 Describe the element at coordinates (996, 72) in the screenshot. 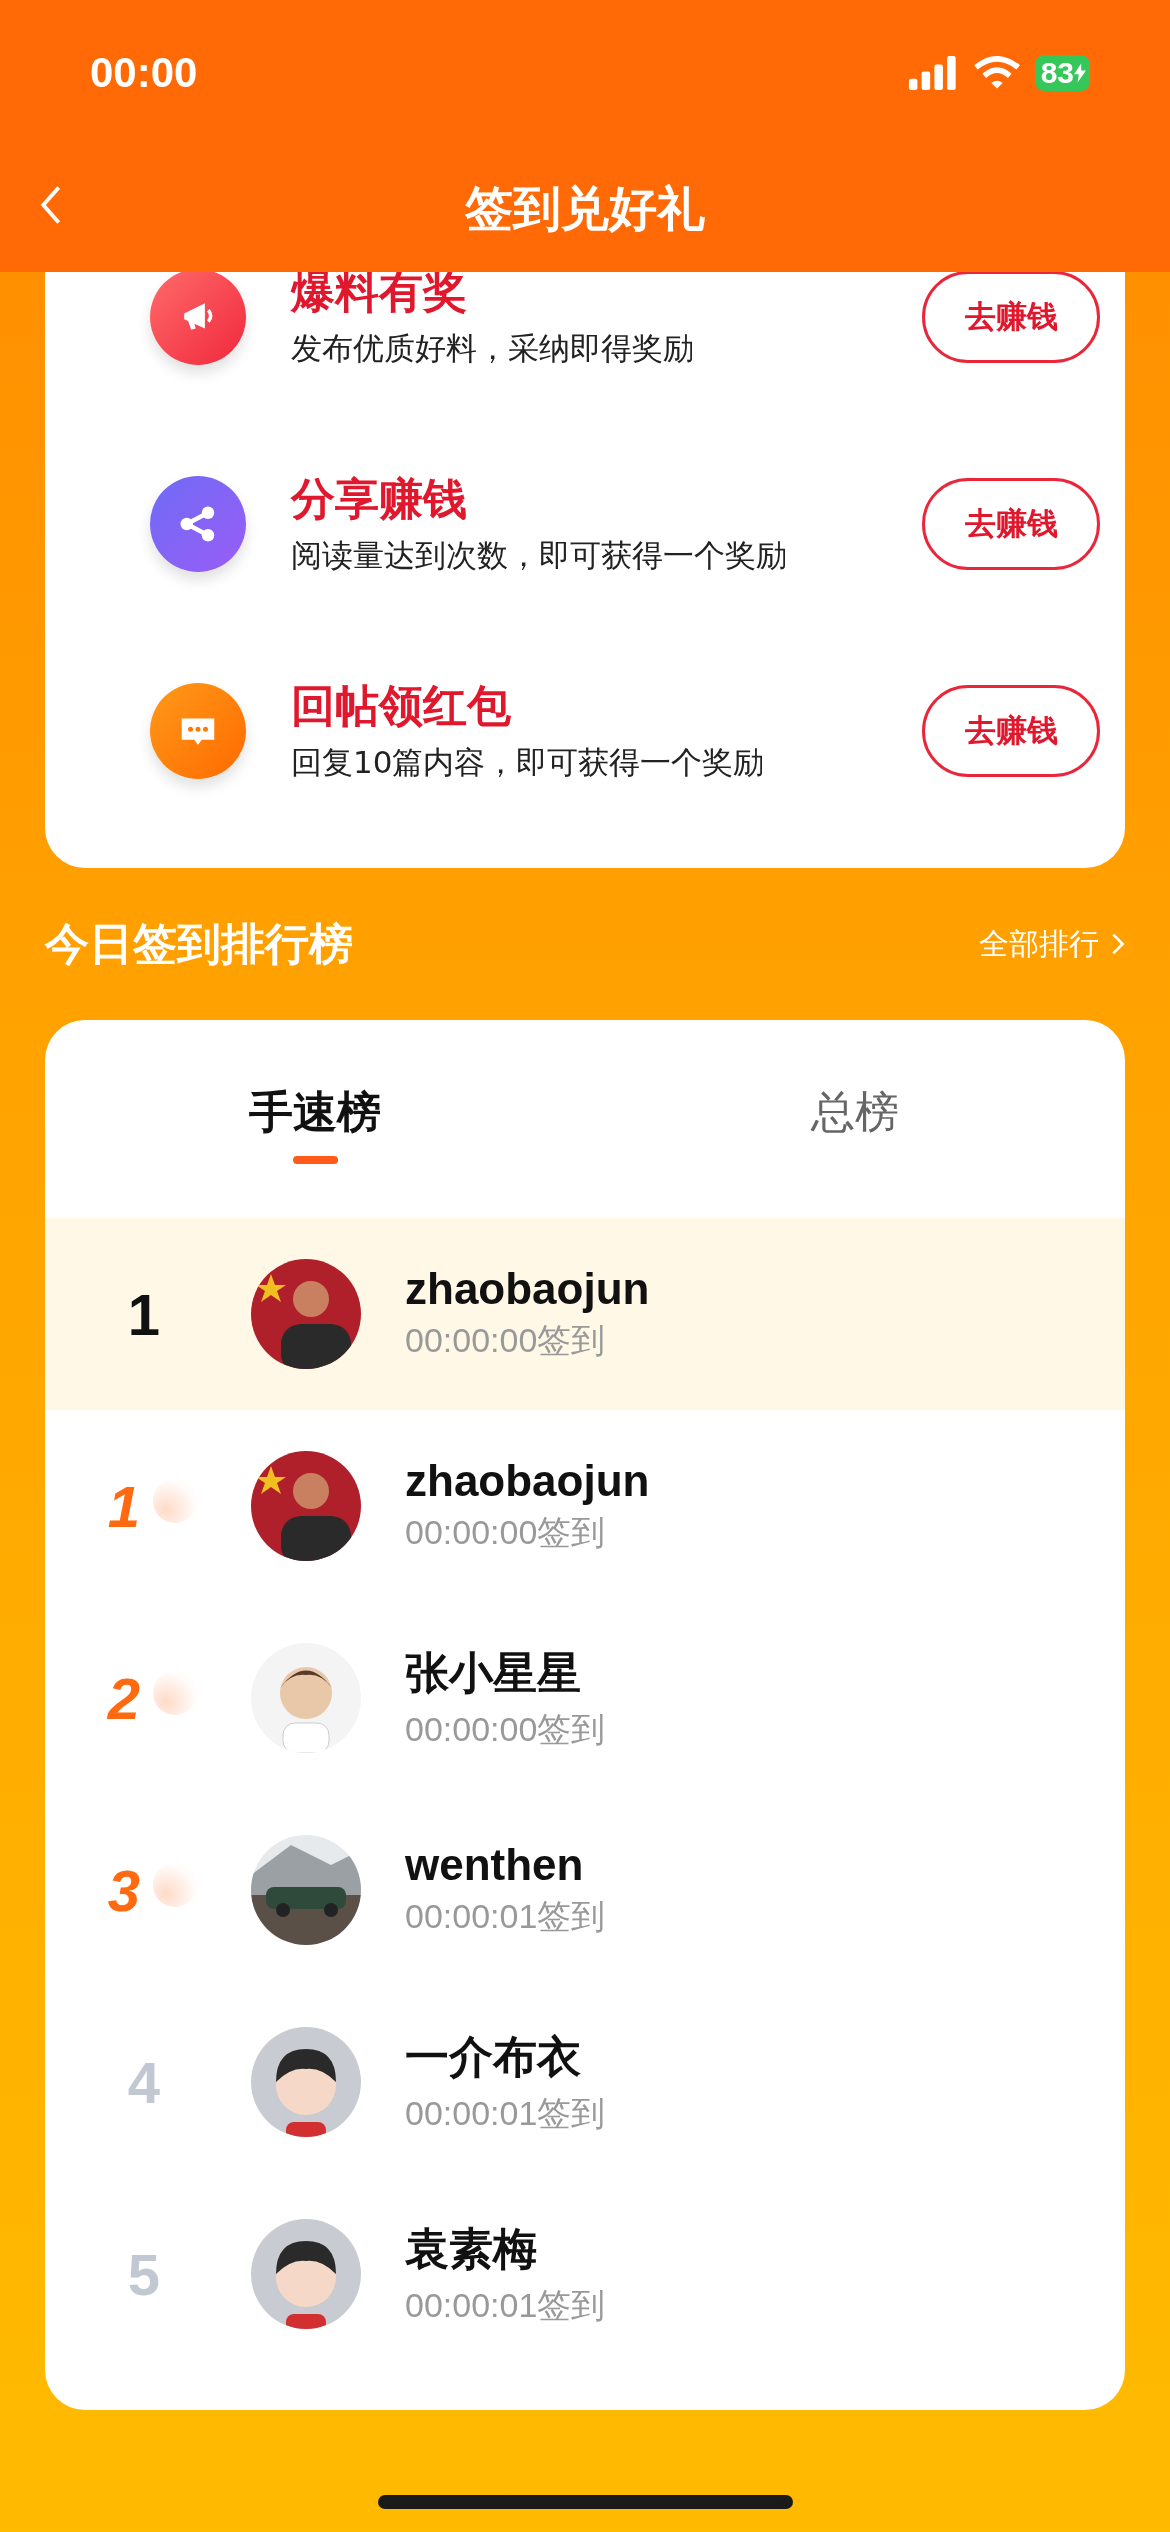

I see `wifi-icon` at that location.